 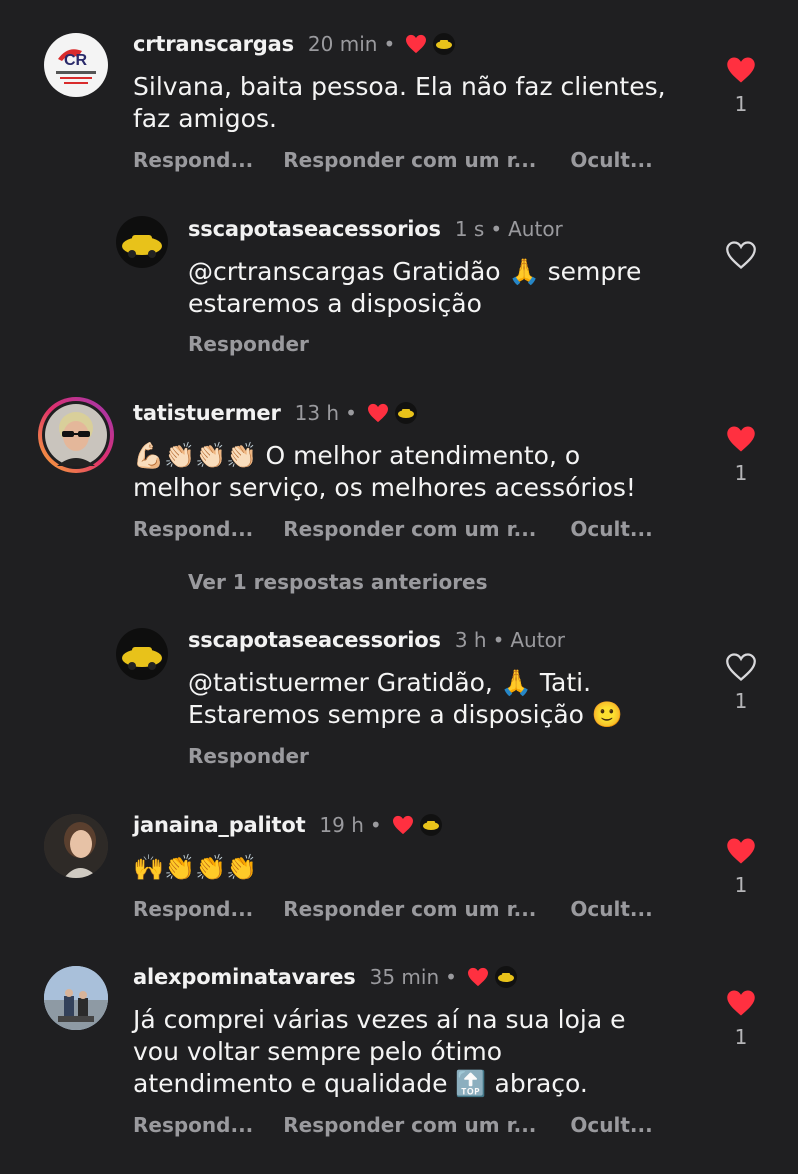 What do you see at coordinates (244, 977) in the screenshot?
I see `username: alexpominatavares` at bounding box center [244, 977].